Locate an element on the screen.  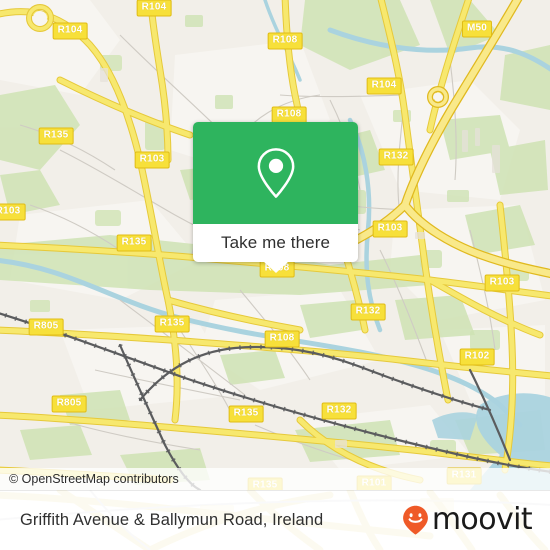
popup-cta-area: Take me there is located at coordinates (275, 248).